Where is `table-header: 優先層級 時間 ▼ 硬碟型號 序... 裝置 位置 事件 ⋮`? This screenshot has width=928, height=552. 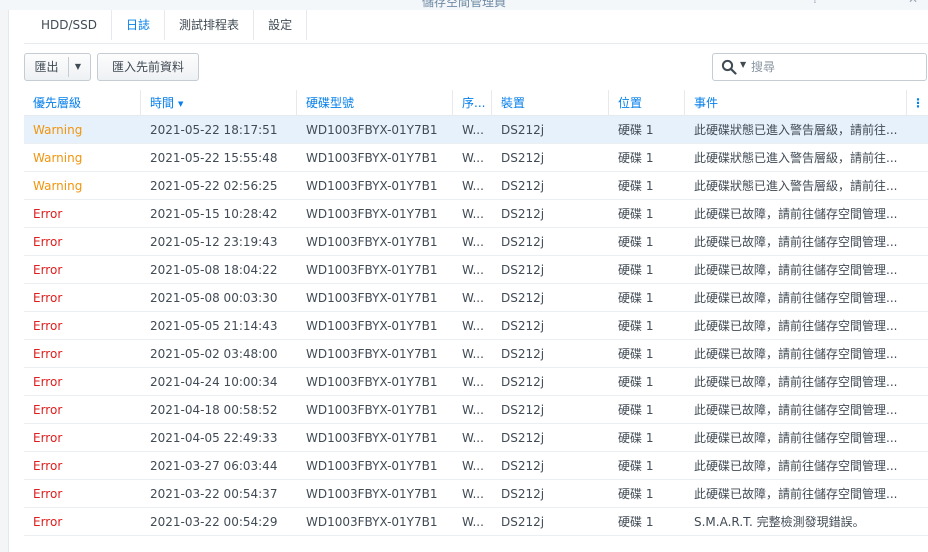 table-header: 優先層級 時間 ▼ 硬碟型號 序... 裝置 位置 事件 ⋮ is located at coordinates (476, 103).